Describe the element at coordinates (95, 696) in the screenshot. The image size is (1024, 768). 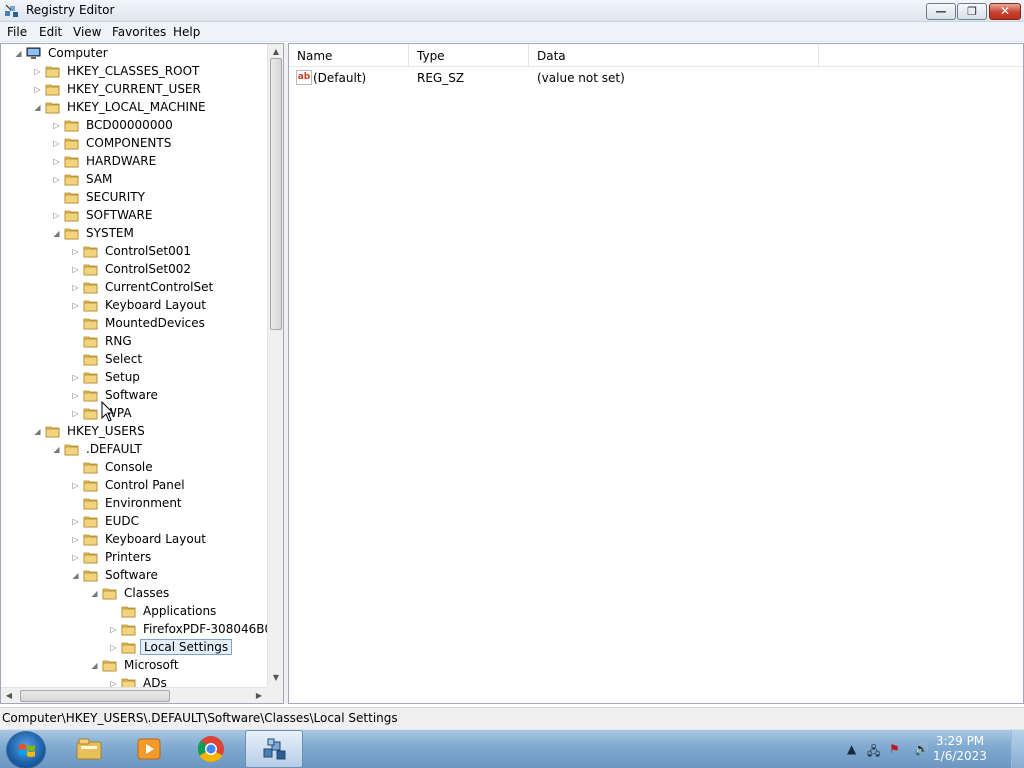
I see `tree-horizontal-scroll-thumb` at that location.